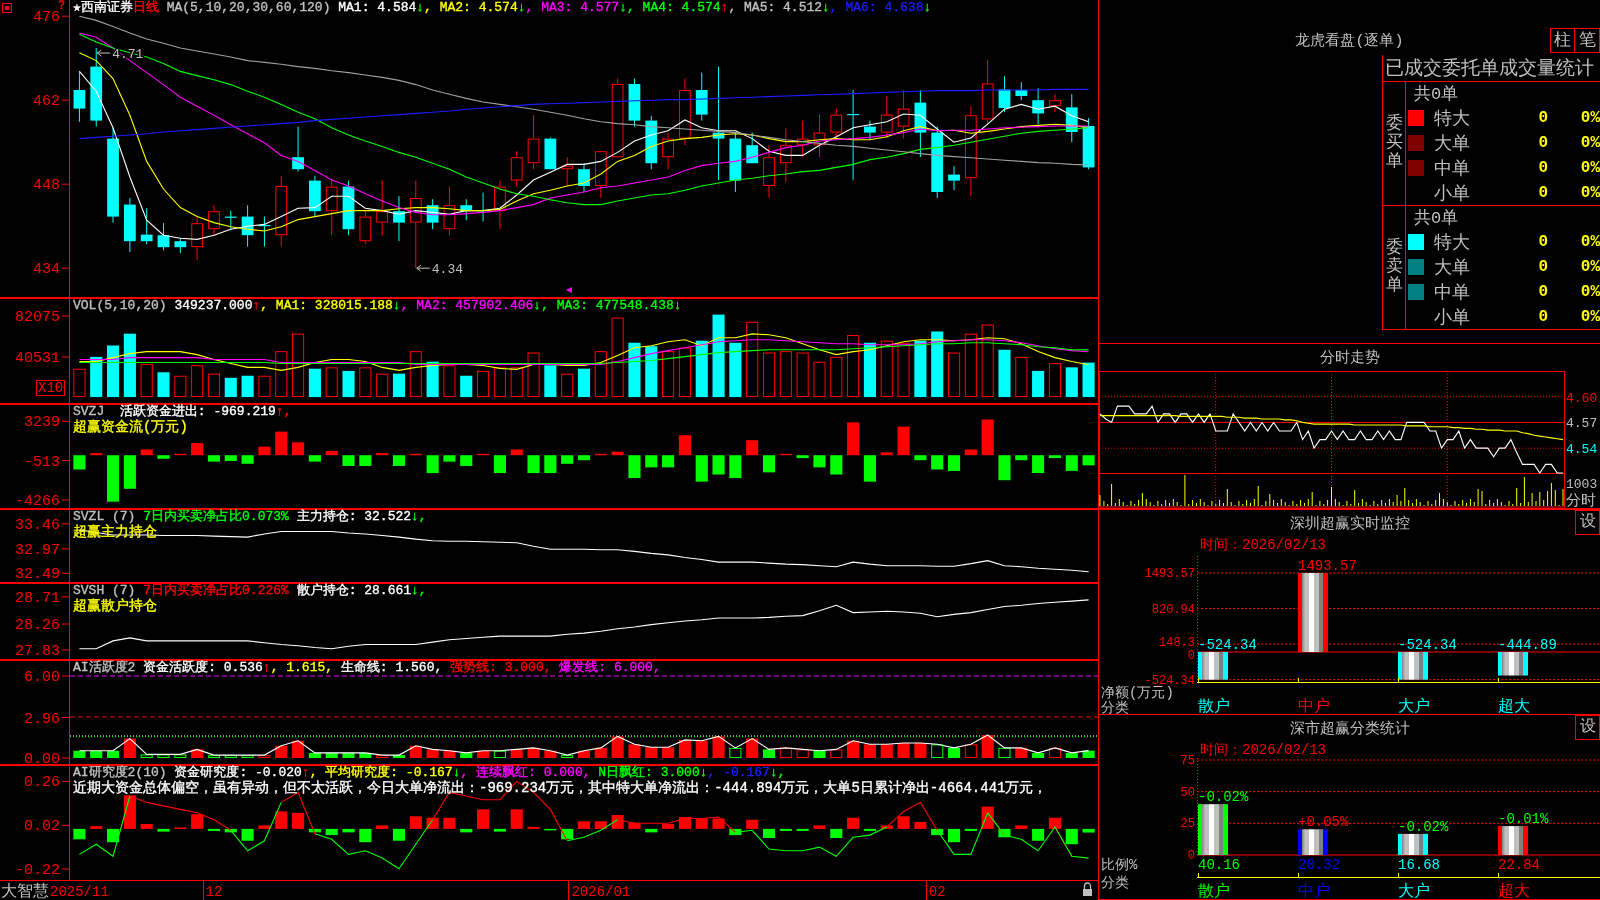  What do you see at coordinates (37, 574) in the screenshot?
I see `axis-label: 32.49` at bounding box center [37, 574].